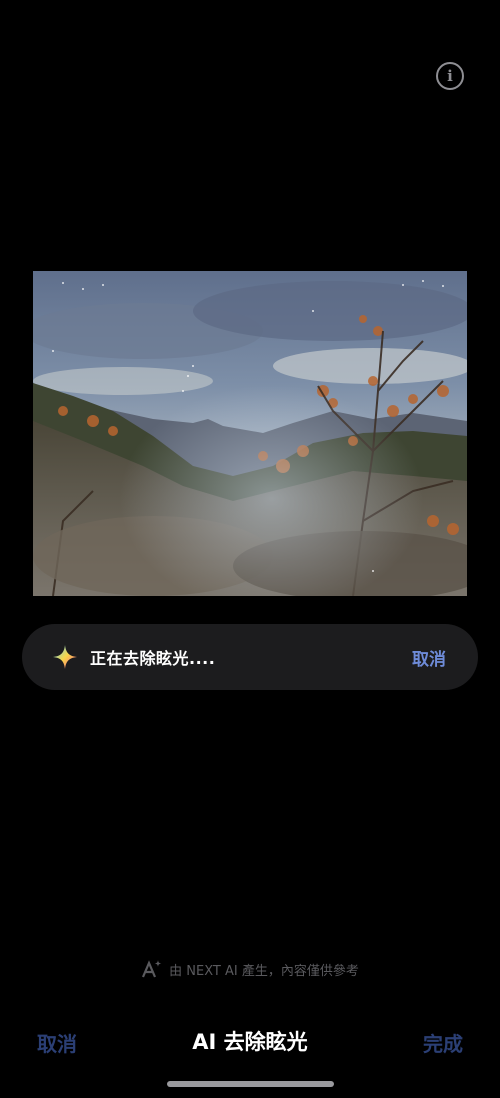 Image resolution: width=500 pixels, height=1098 pixels. Describe the element at coordinates (264, 971) in the screenshot. I see `disclaimer-text: 由 NEXT AI 產生，內容僅供參考` at that location.